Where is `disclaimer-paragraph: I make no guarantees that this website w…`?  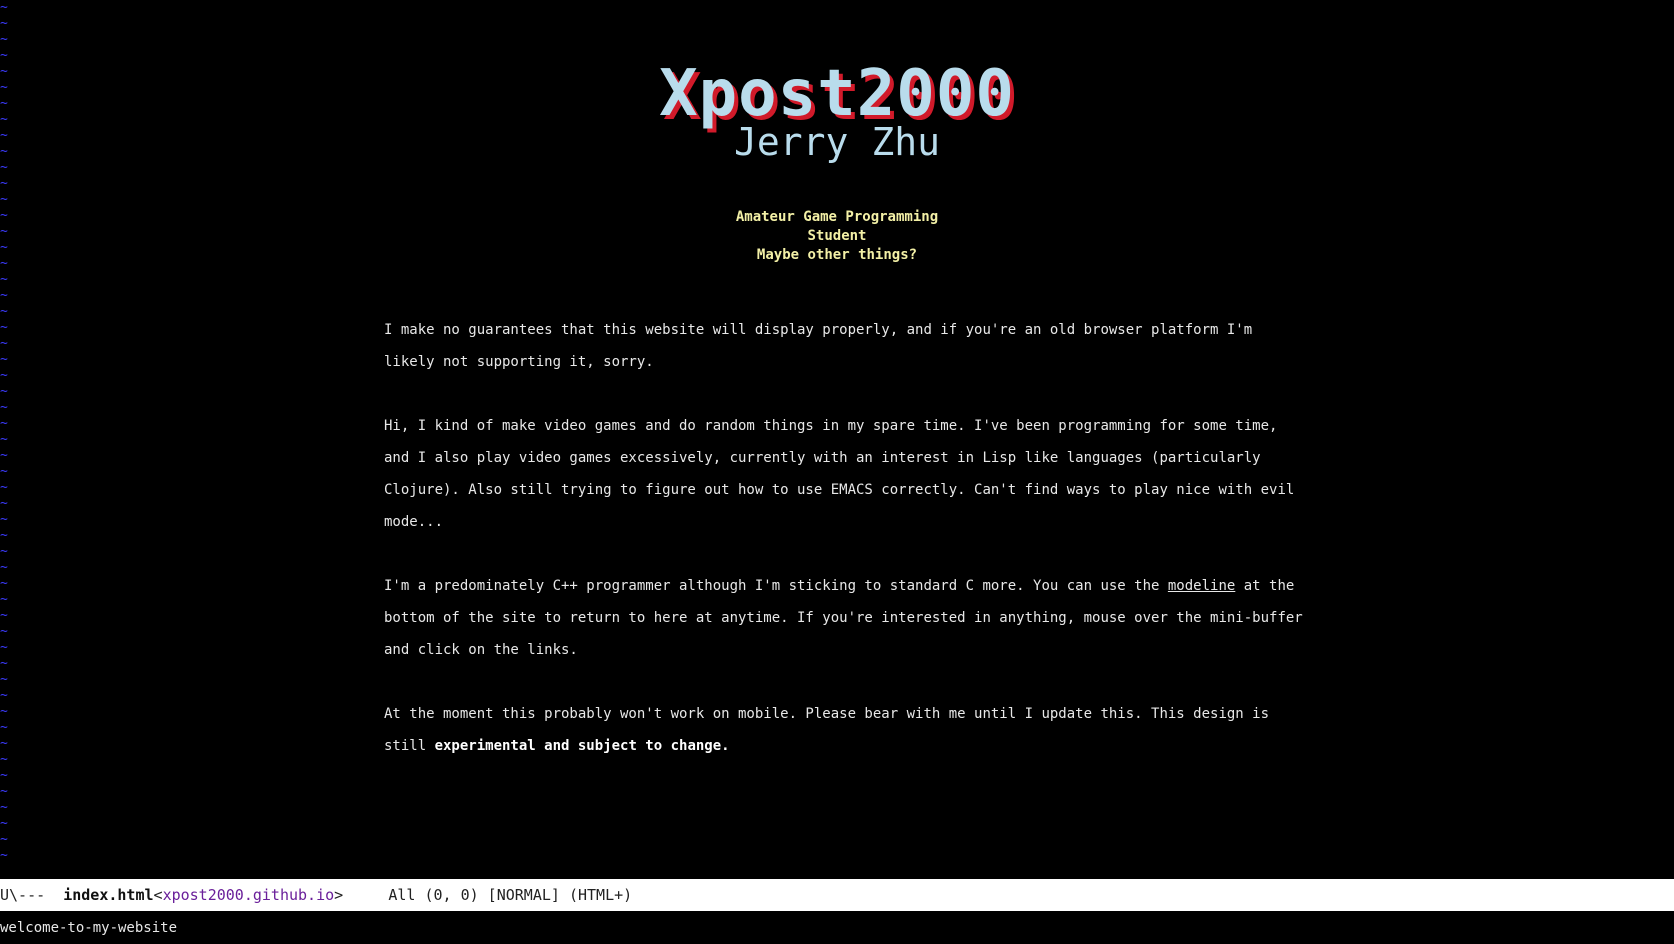 disclaimer-paragraph: I make no guarantees that this website w… is located at coordinates (818, 346).